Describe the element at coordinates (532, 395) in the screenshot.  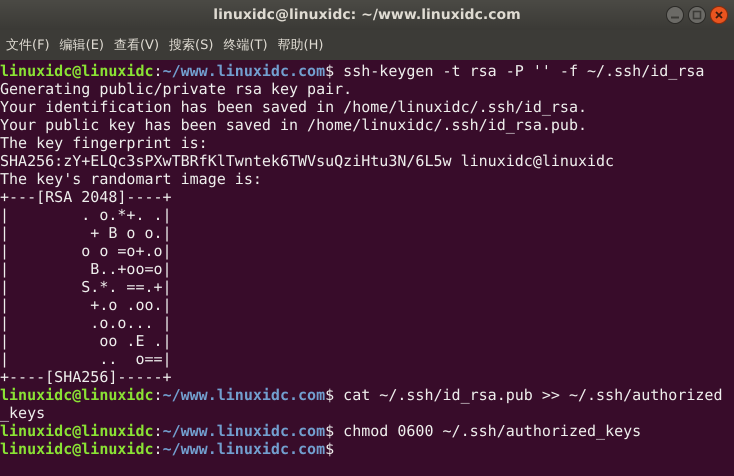
I see `command-text: cat ~/.ssh/id_rsa.pub >> ~/.ssh/authorized` at that location.